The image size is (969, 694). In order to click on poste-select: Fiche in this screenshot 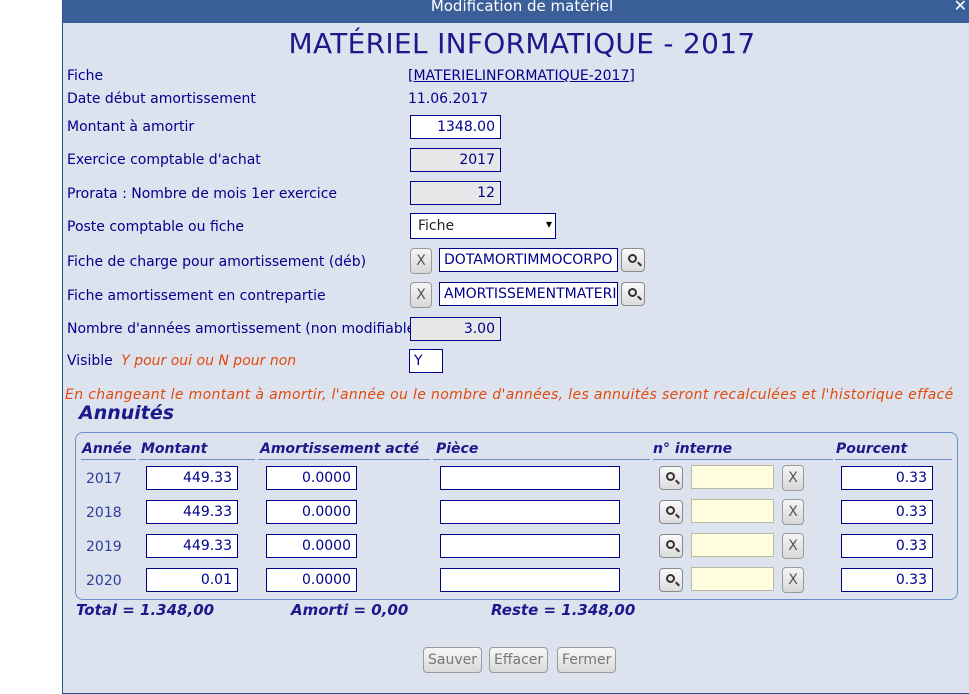, I will do `click(483, 226)`.